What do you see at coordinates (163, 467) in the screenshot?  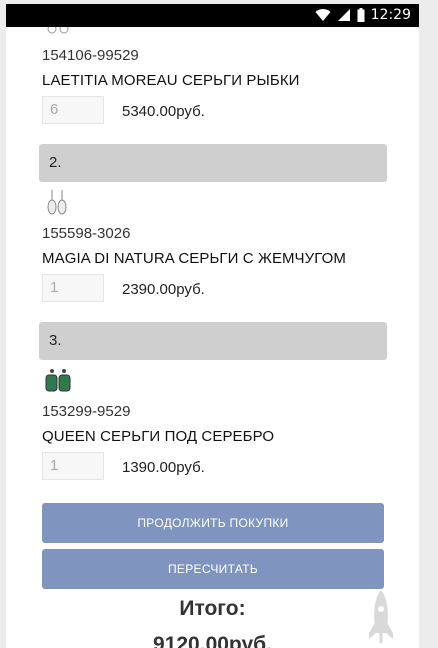 I see `item-3-price: 1390.00руб.` at bounding box center [163, 467].